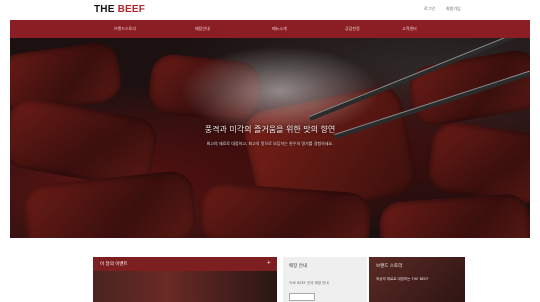  What do you see at coordinates (298, 266) in the screenshot?
I see `store-card-title: 매장 안내` at bounding box center [298, 266].